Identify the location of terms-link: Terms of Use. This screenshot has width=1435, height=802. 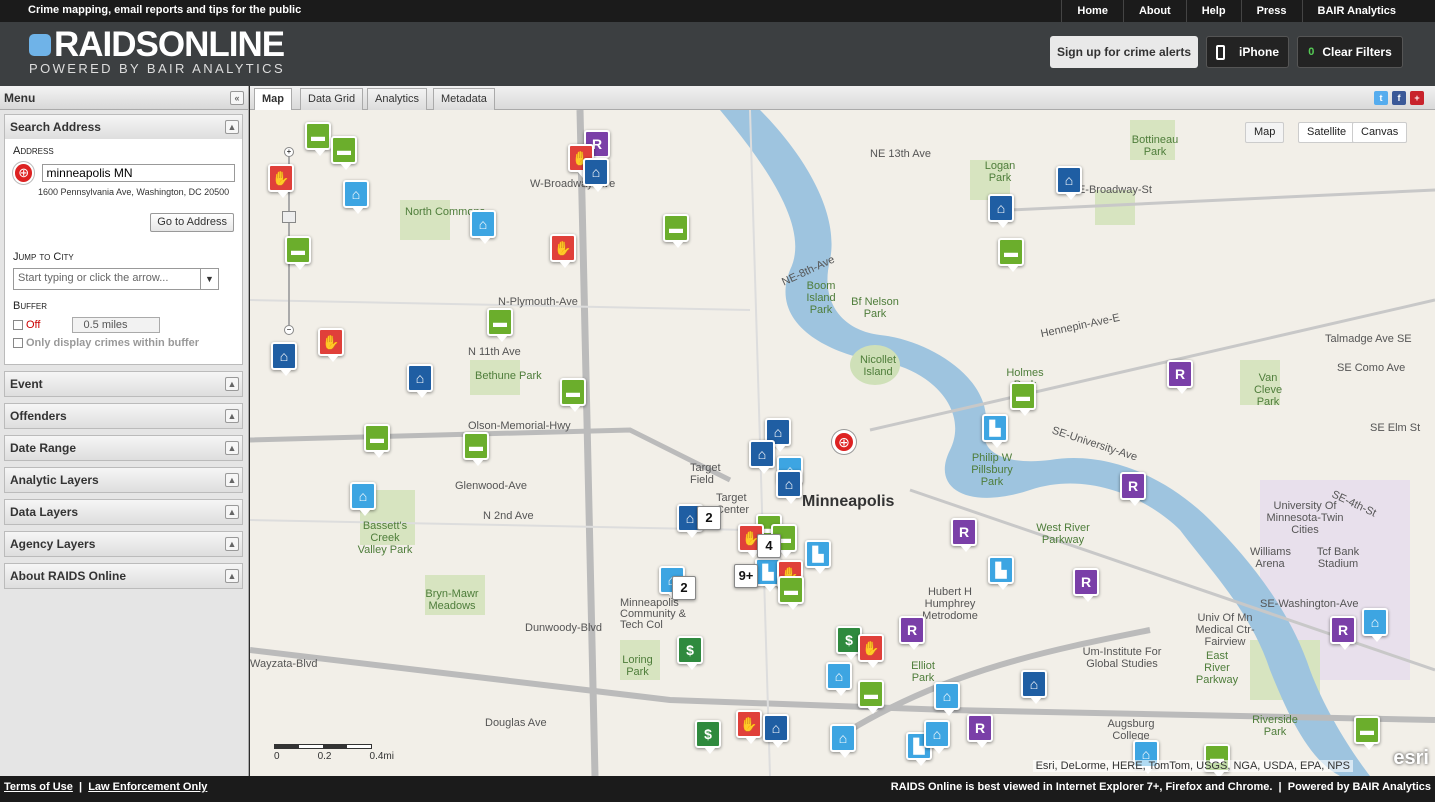
(38, 787).